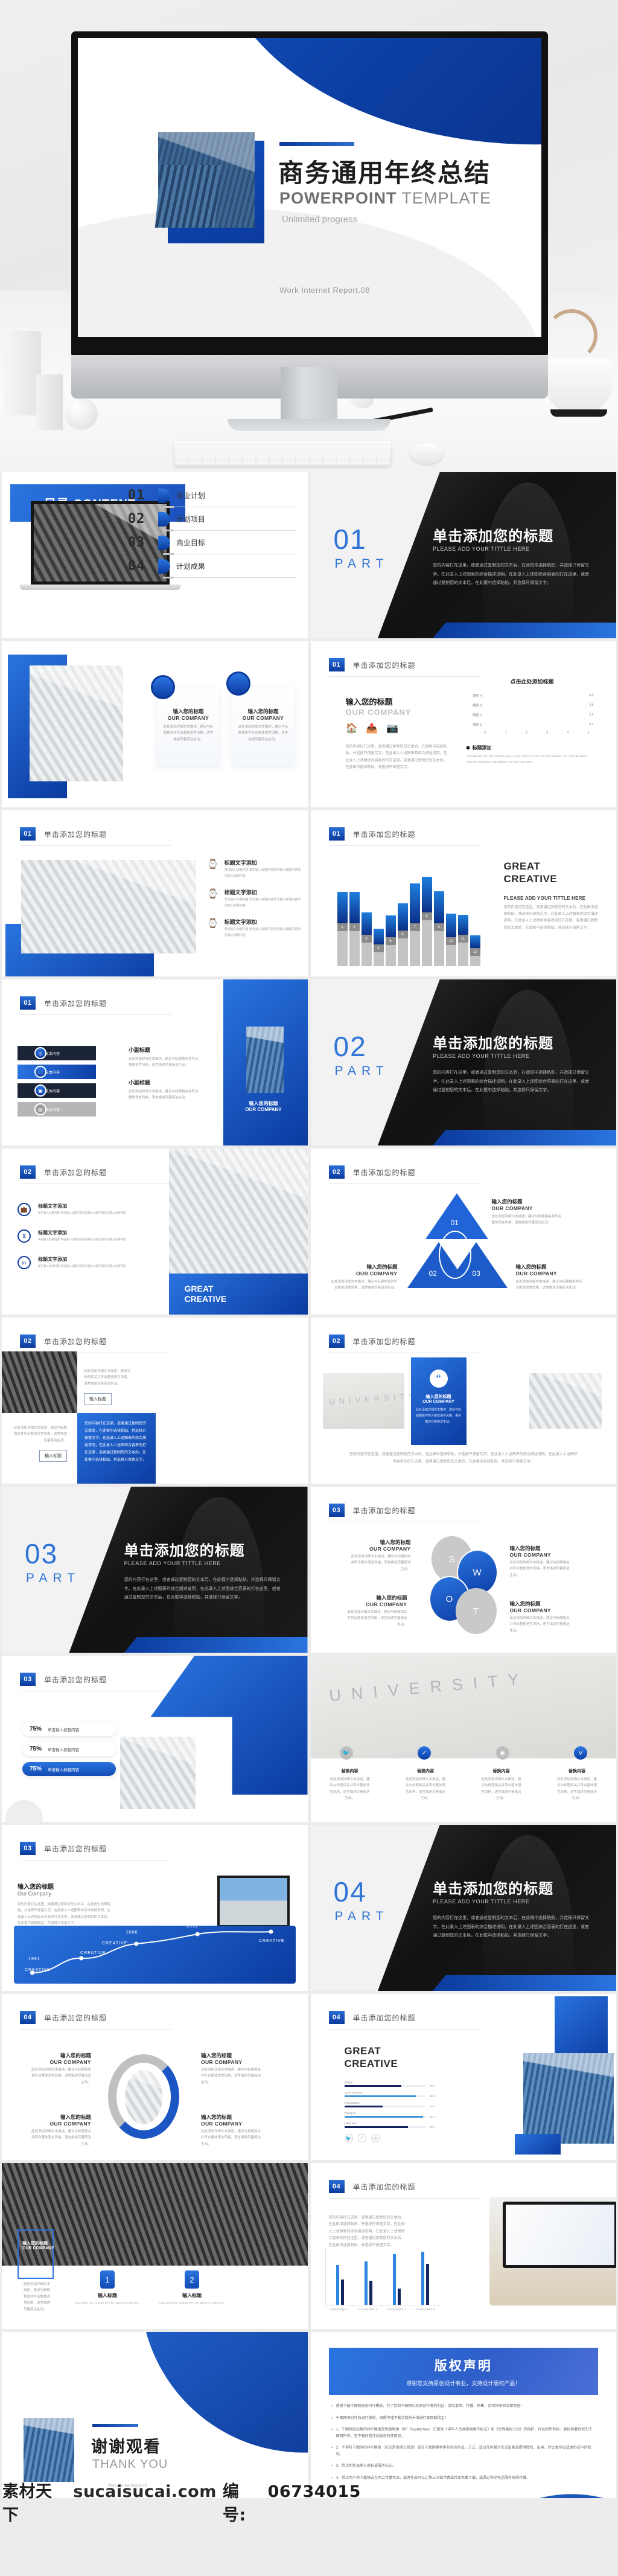 The height and width of the screenshot is (2576, 618). I want to click on x-tick: 3, so click(547, 733).